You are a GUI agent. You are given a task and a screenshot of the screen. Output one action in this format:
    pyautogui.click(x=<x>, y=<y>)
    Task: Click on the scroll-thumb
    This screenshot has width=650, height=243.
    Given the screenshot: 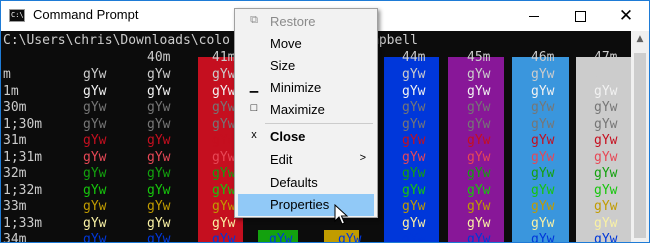 What is the action you would take?
    pyautogui.click(x=640, y=145)
    